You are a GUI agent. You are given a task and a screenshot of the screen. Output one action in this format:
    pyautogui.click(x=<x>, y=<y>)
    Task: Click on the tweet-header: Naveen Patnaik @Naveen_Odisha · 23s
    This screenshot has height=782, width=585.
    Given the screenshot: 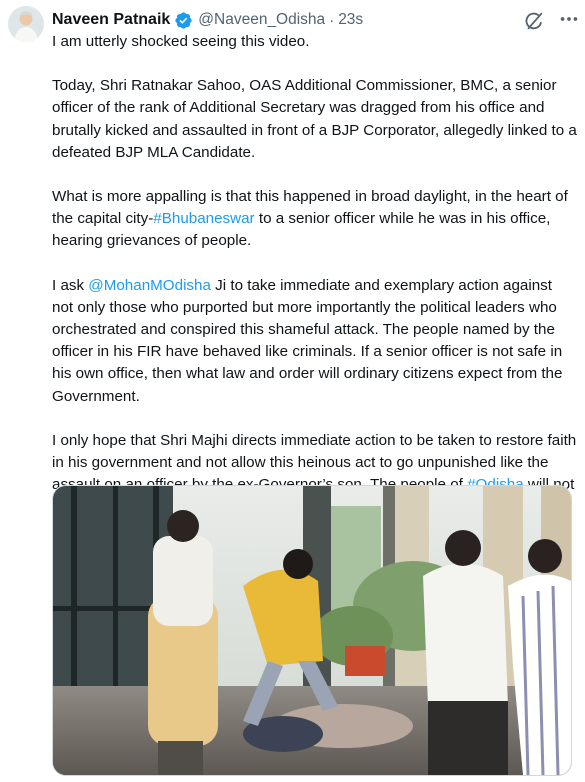 What is the action you would take?
    pyautogui.click(x=207, y=20)
    